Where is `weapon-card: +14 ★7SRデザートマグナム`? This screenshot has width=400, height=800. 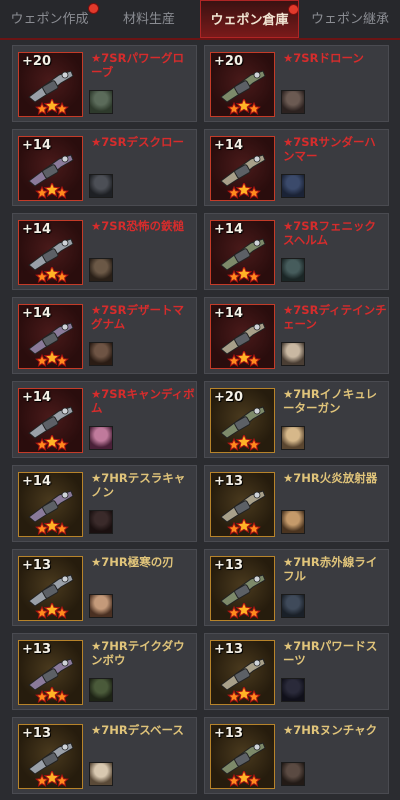 weapon-card: +14 ★7SRデザートマグナム is located at coordinates (104, 335).